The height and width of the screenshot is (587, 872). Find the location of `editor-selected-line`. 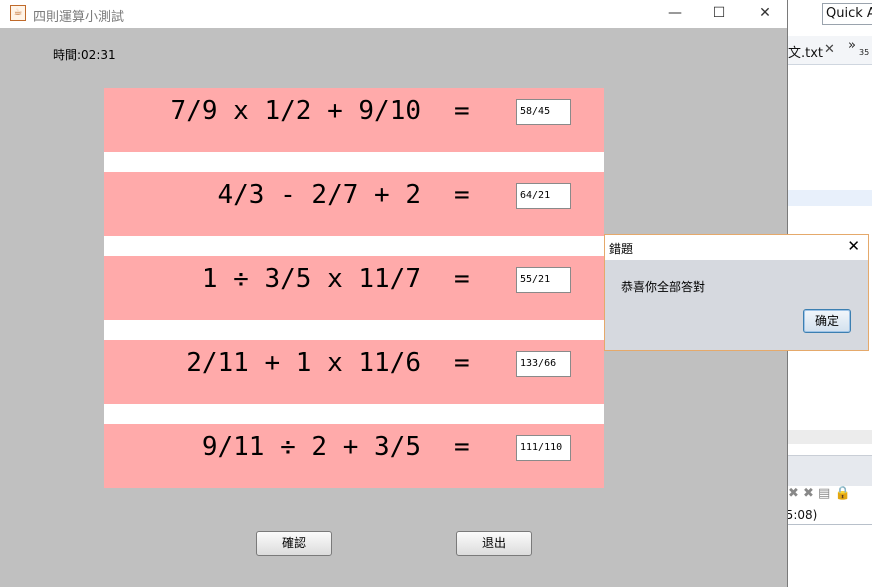

editor-selected-line is located at coordinates (830, 198).